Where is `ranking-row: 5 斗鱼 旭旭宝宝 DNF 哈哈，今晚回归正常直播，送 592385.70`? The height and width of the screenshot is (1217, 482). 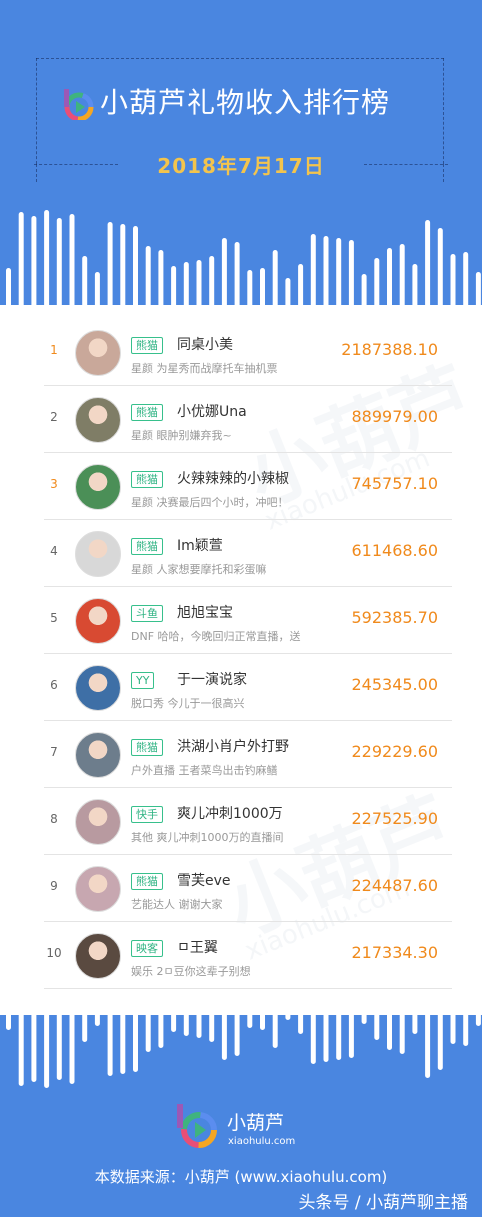 ranking-row: 5 斗鱼 旭旭宝宝 DNF 哈哈，今晚回归正常直播，送 592385.70 is located at coordinates (248, 620).